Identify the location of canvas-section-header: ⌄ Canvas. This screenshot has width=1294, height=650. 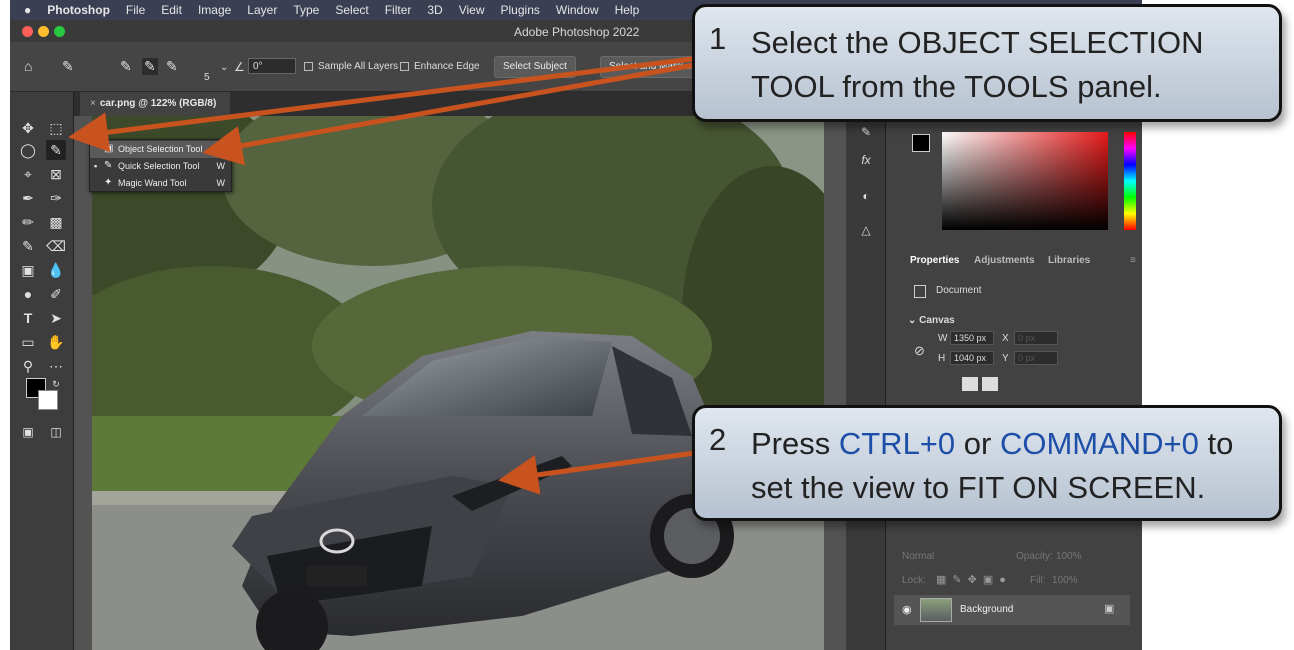
(931, 320).